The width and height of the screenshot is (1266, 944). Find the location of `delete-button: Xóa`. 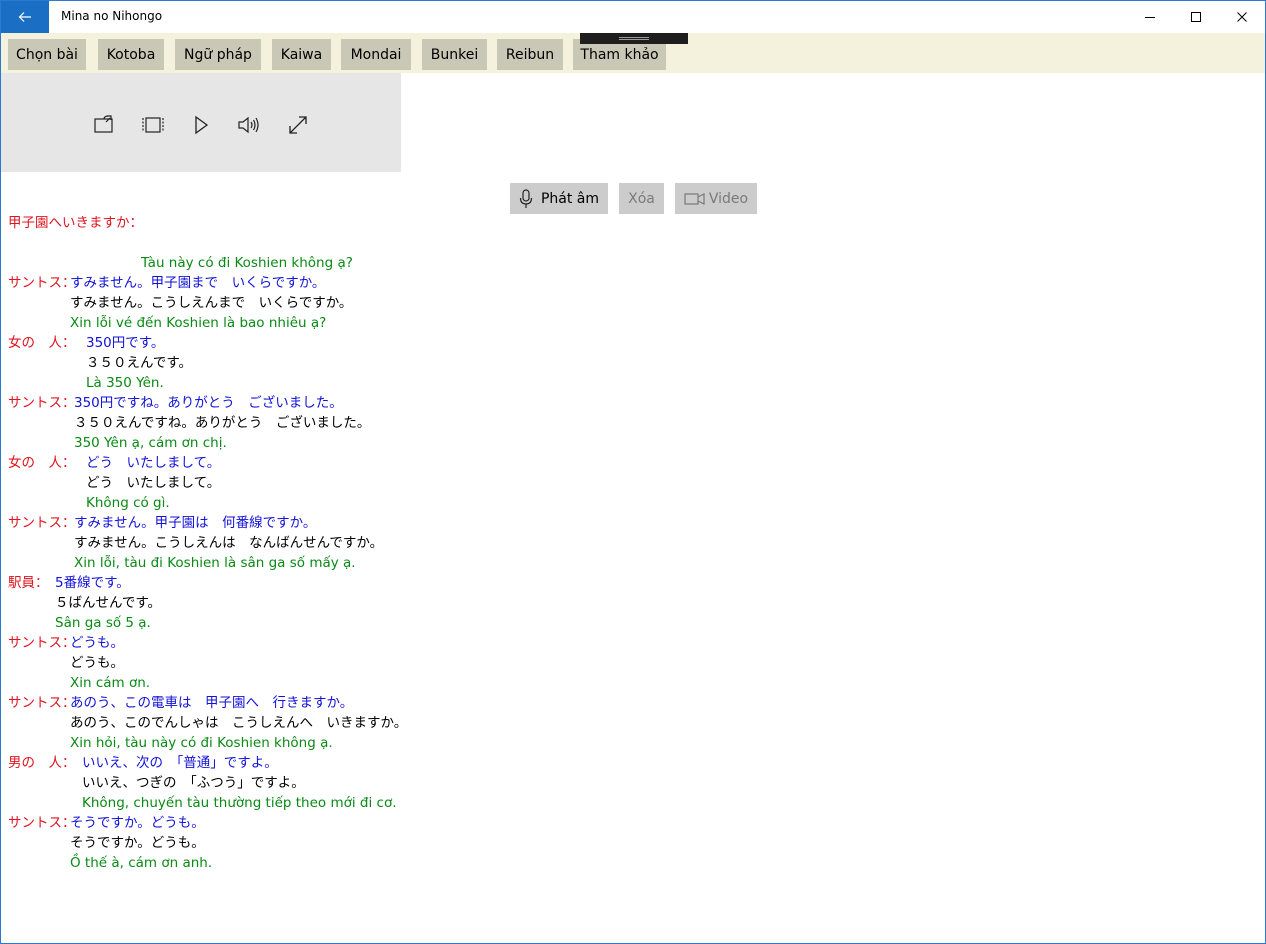

delete-button: Xóa is located at coordinates (641, 198).